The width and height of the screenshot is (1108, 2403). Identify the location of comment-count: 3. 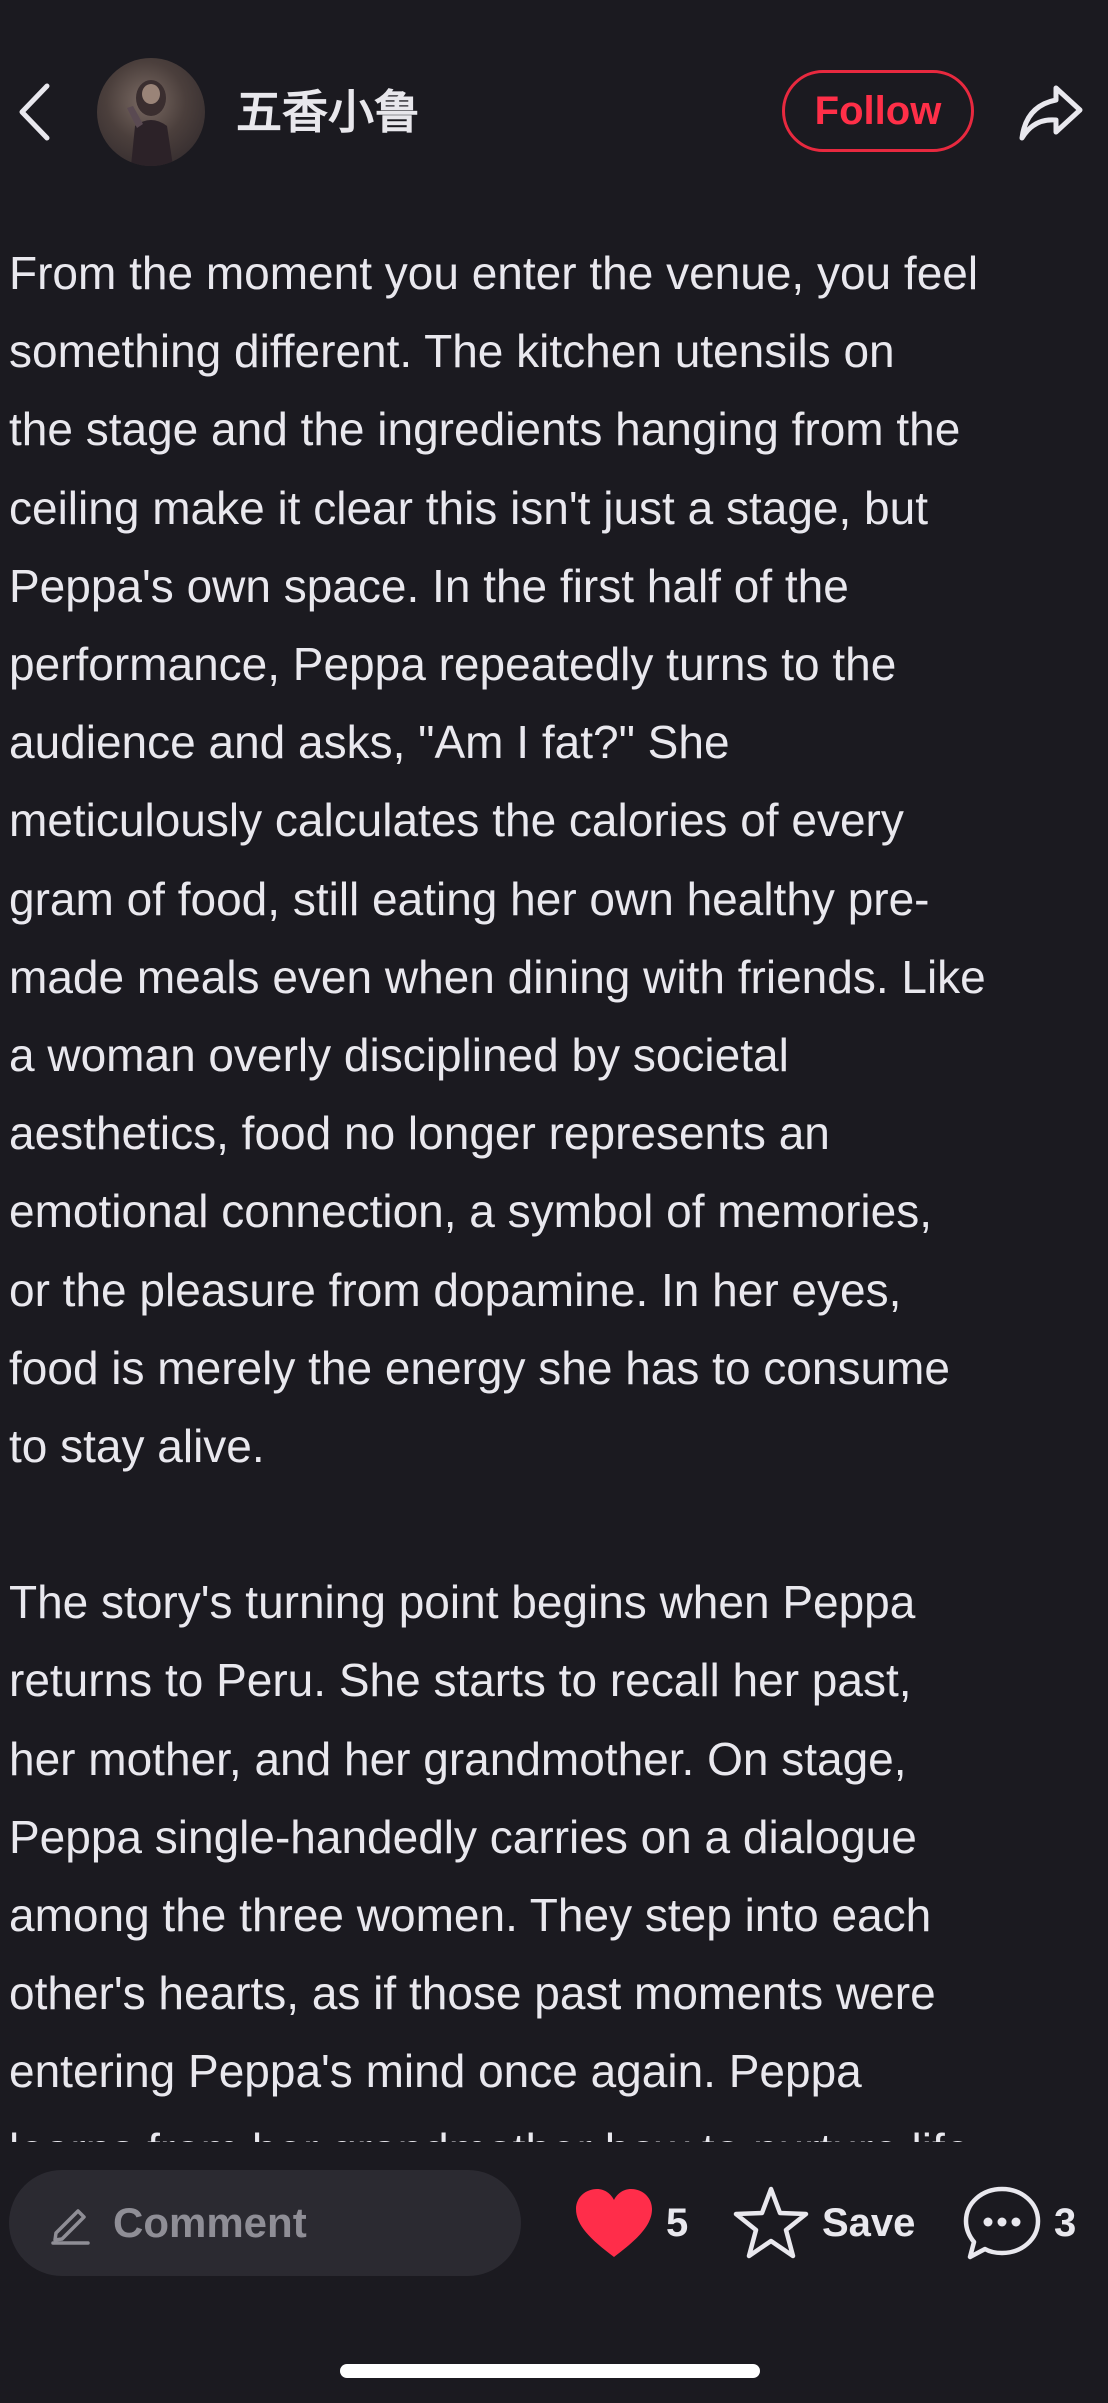
(1065, 2222).